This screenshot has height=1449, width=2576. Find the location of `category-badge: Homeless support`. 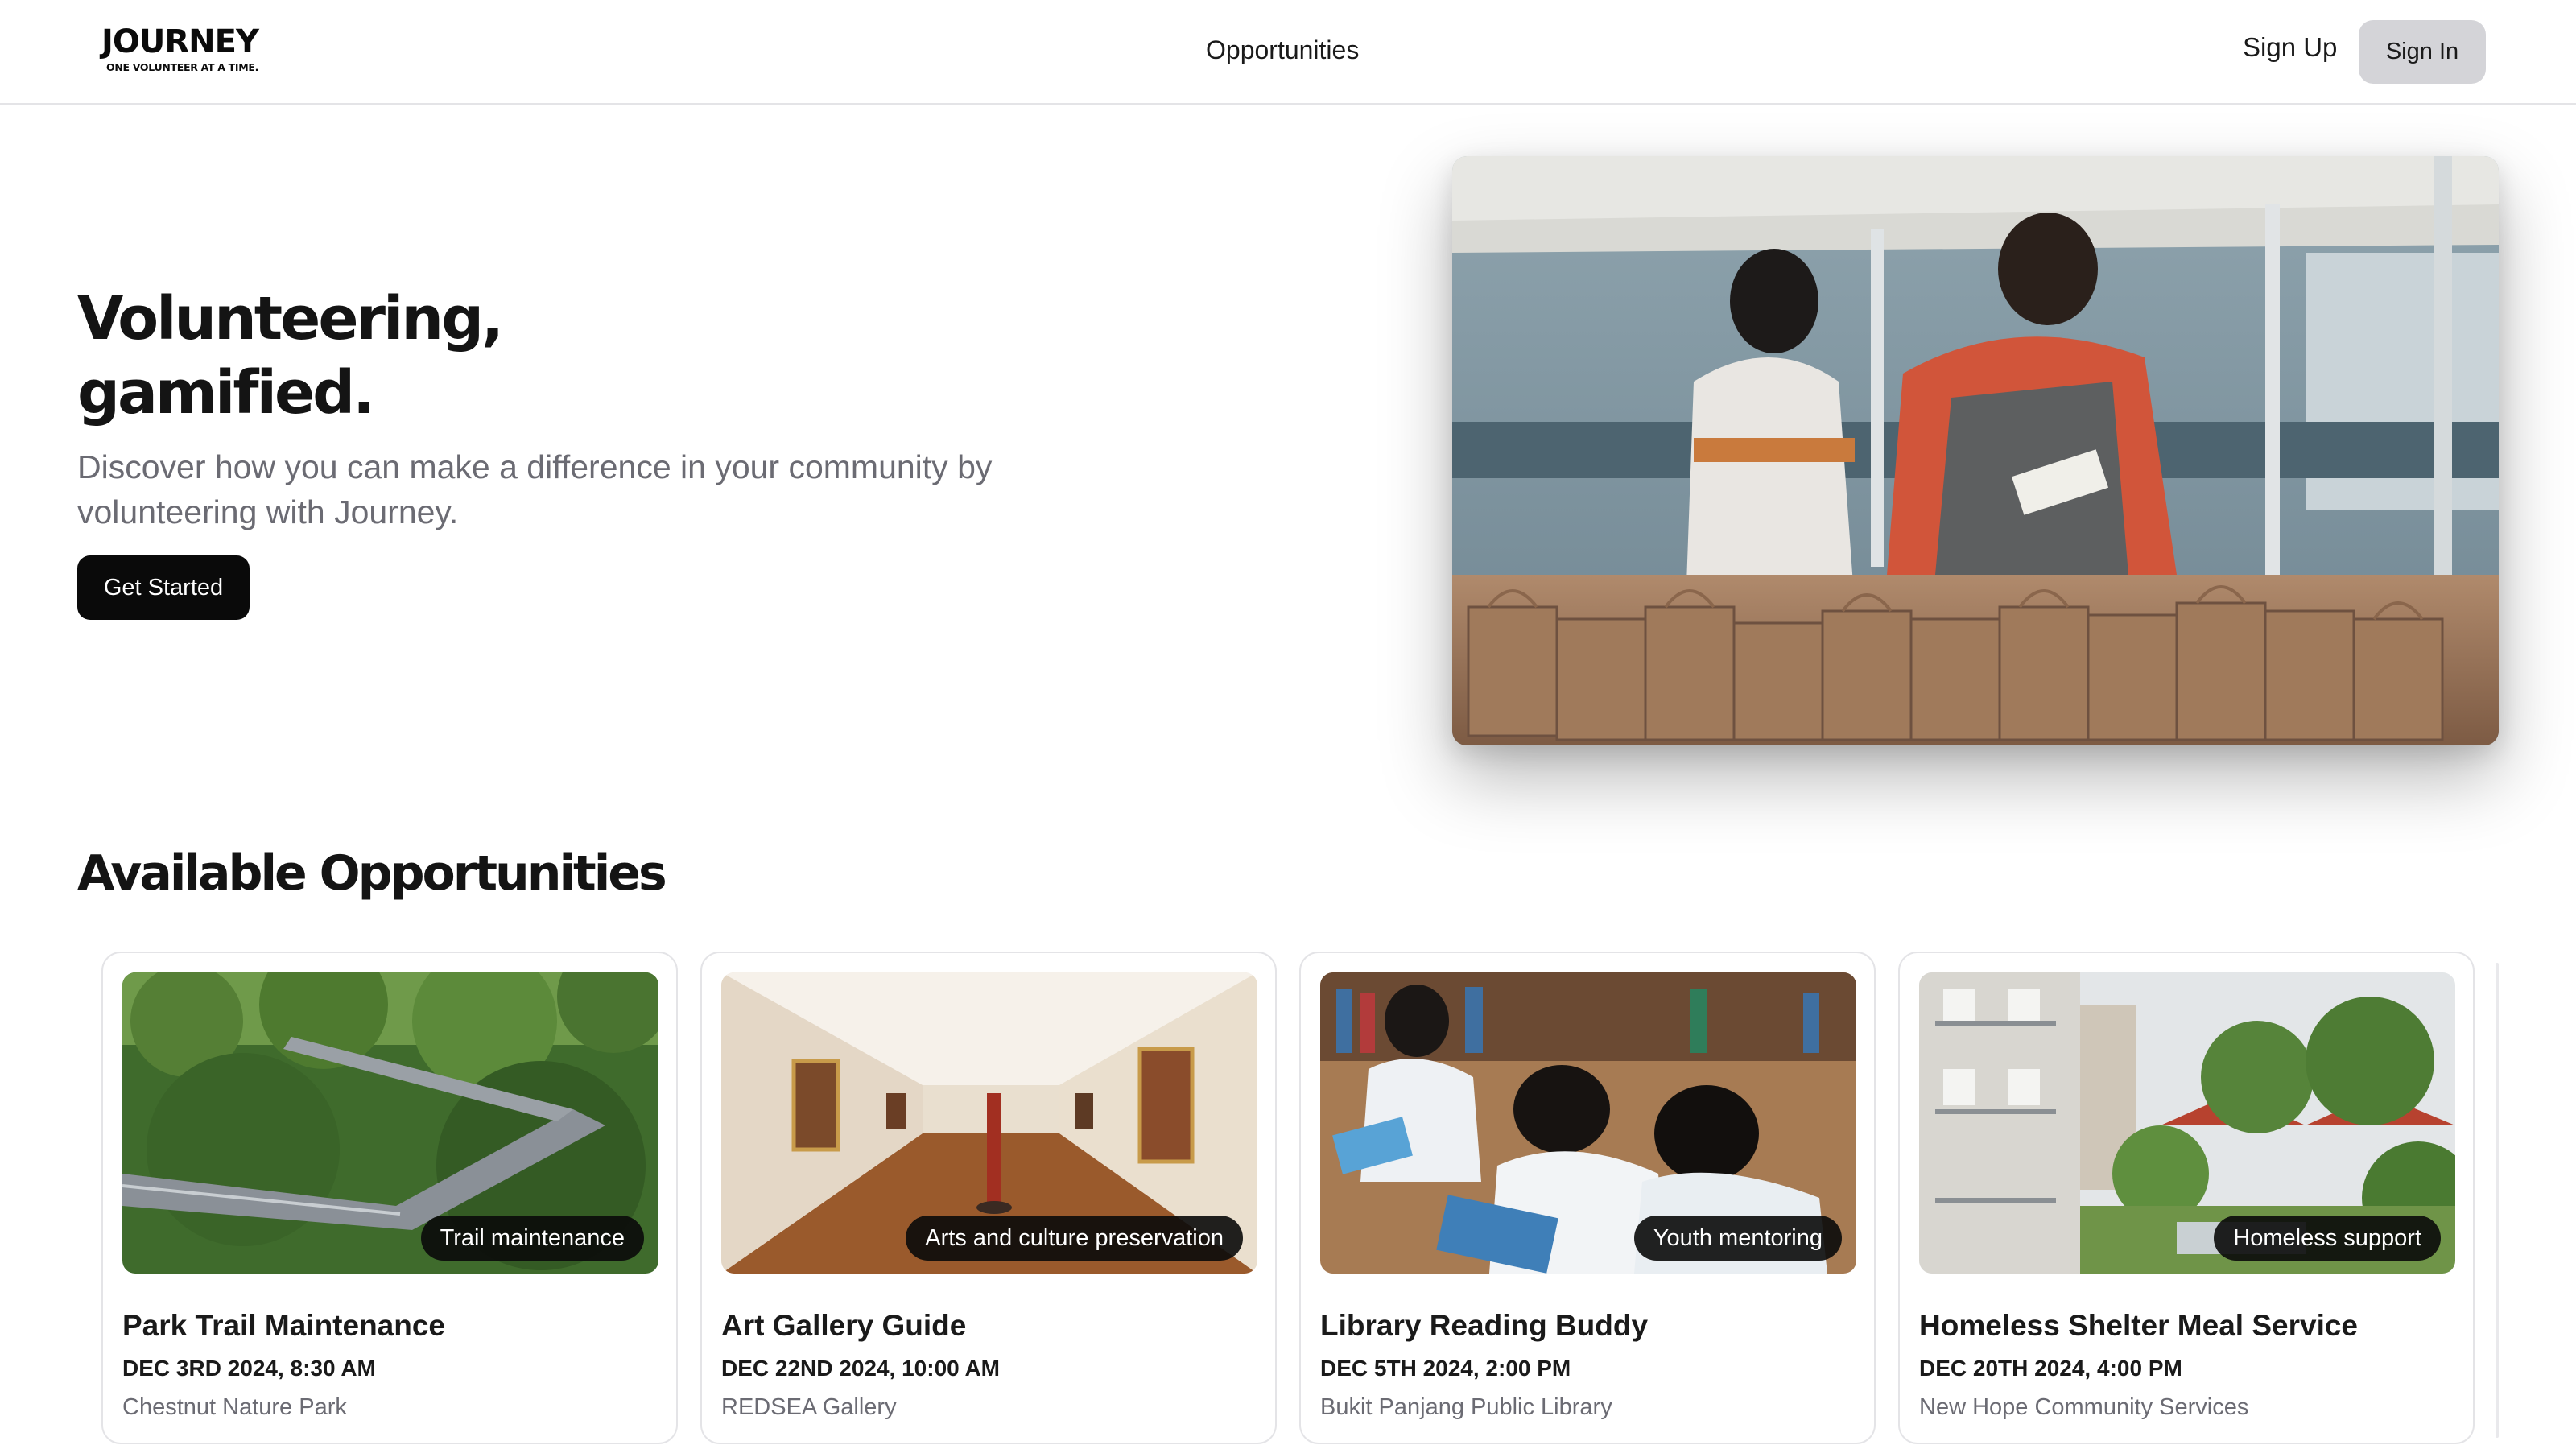

category-badge: Homeless support is located at coordinates (2327, 1238).